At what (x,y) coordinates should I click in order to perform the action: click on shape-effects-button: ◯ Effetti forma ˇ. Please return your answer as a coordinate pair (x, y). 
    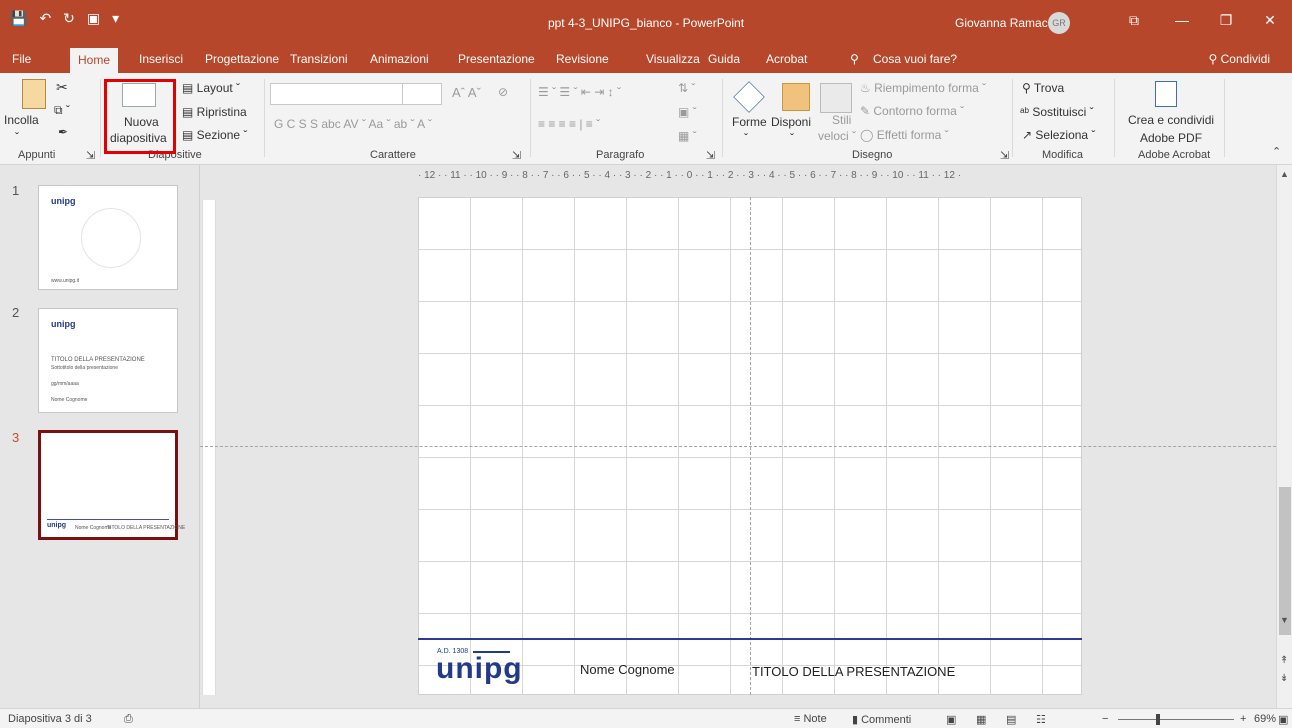
    Looking at the image, I should click on (904, 135).